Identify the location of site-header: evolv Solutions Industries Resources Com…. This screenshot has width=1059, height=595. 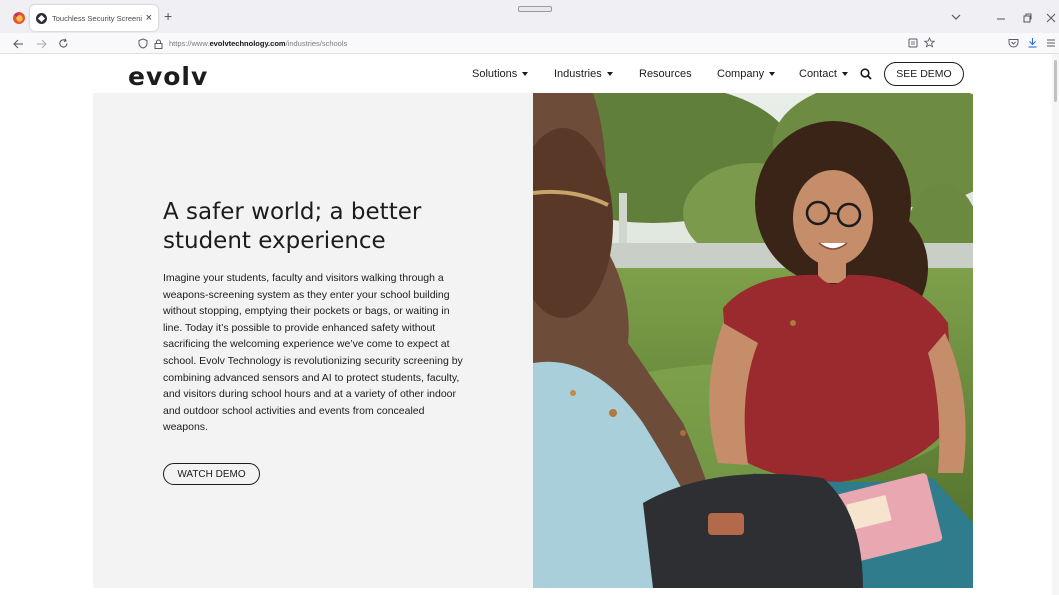
(529, 73).